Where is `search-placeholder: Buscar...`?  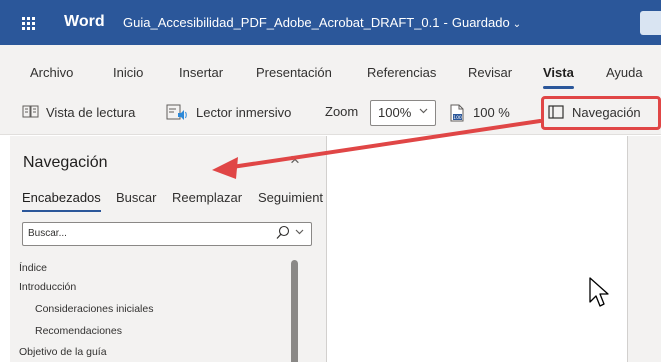
search-placeholder: Buscar... is located at coordinates (47, 233).